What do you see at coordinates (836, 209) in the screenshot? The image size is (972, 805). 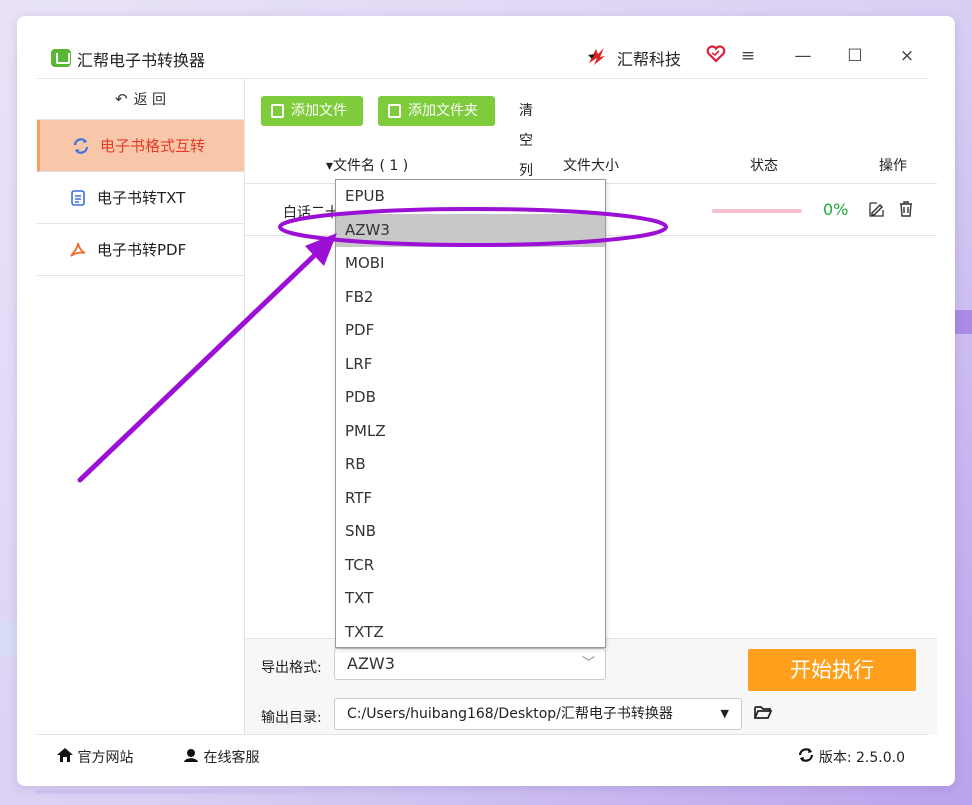 I see `progress-percent: 0%` at bounding box center [836, 209].